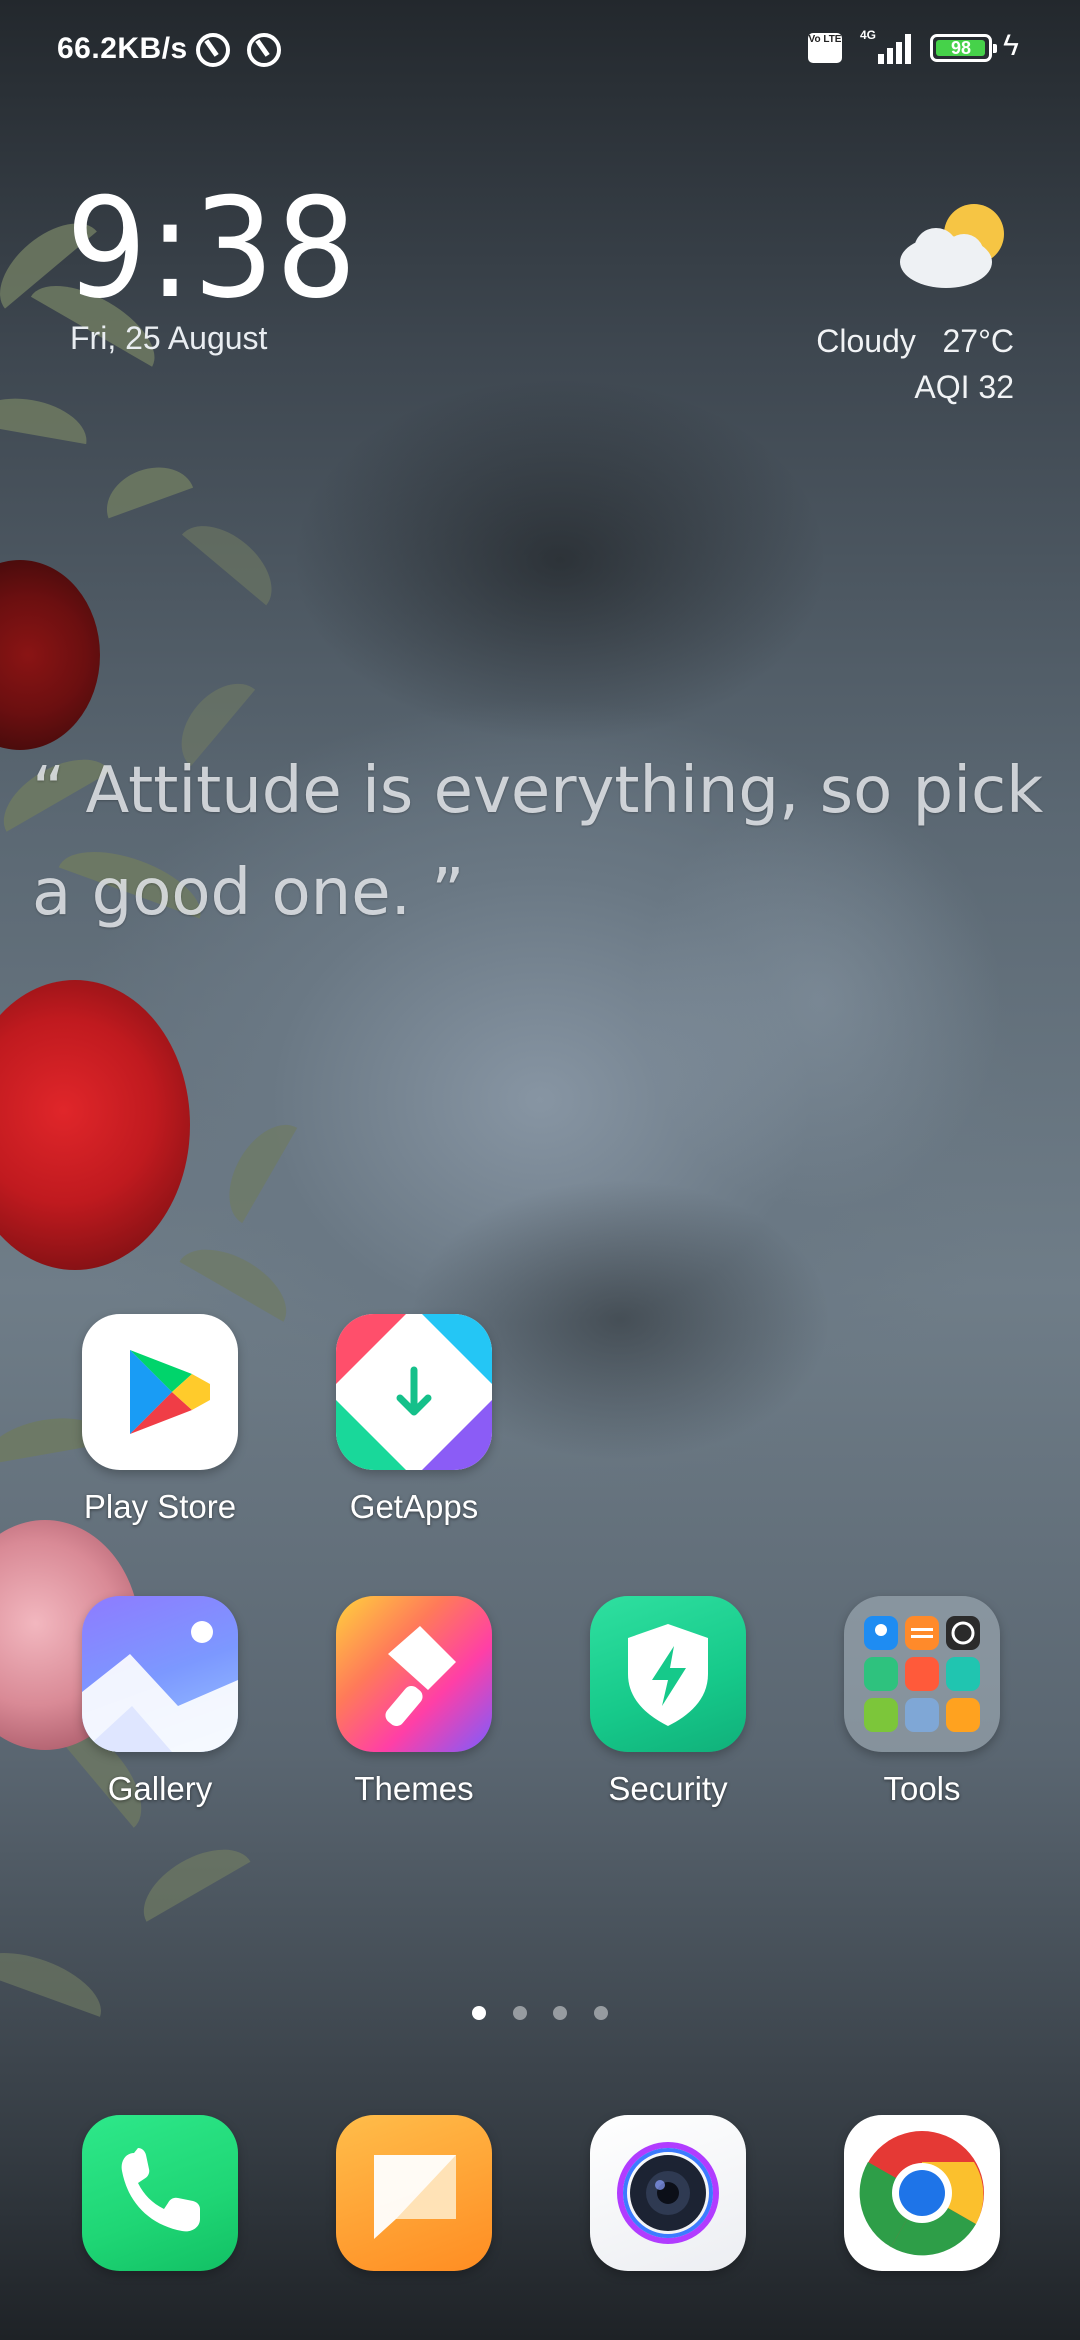 This screenshot has height=2340, width=1080. I want to click on chrome-icon, so click(922, 2193).